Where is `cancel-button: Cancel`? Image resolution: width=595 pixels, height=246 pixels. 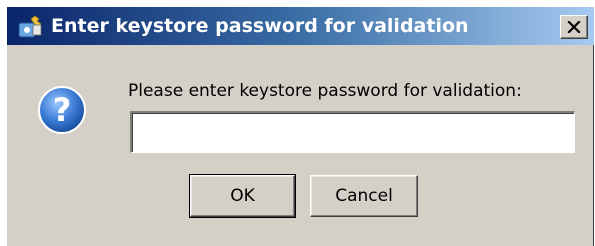
cancel-button: Cancel is located at coordinates (364, 196).